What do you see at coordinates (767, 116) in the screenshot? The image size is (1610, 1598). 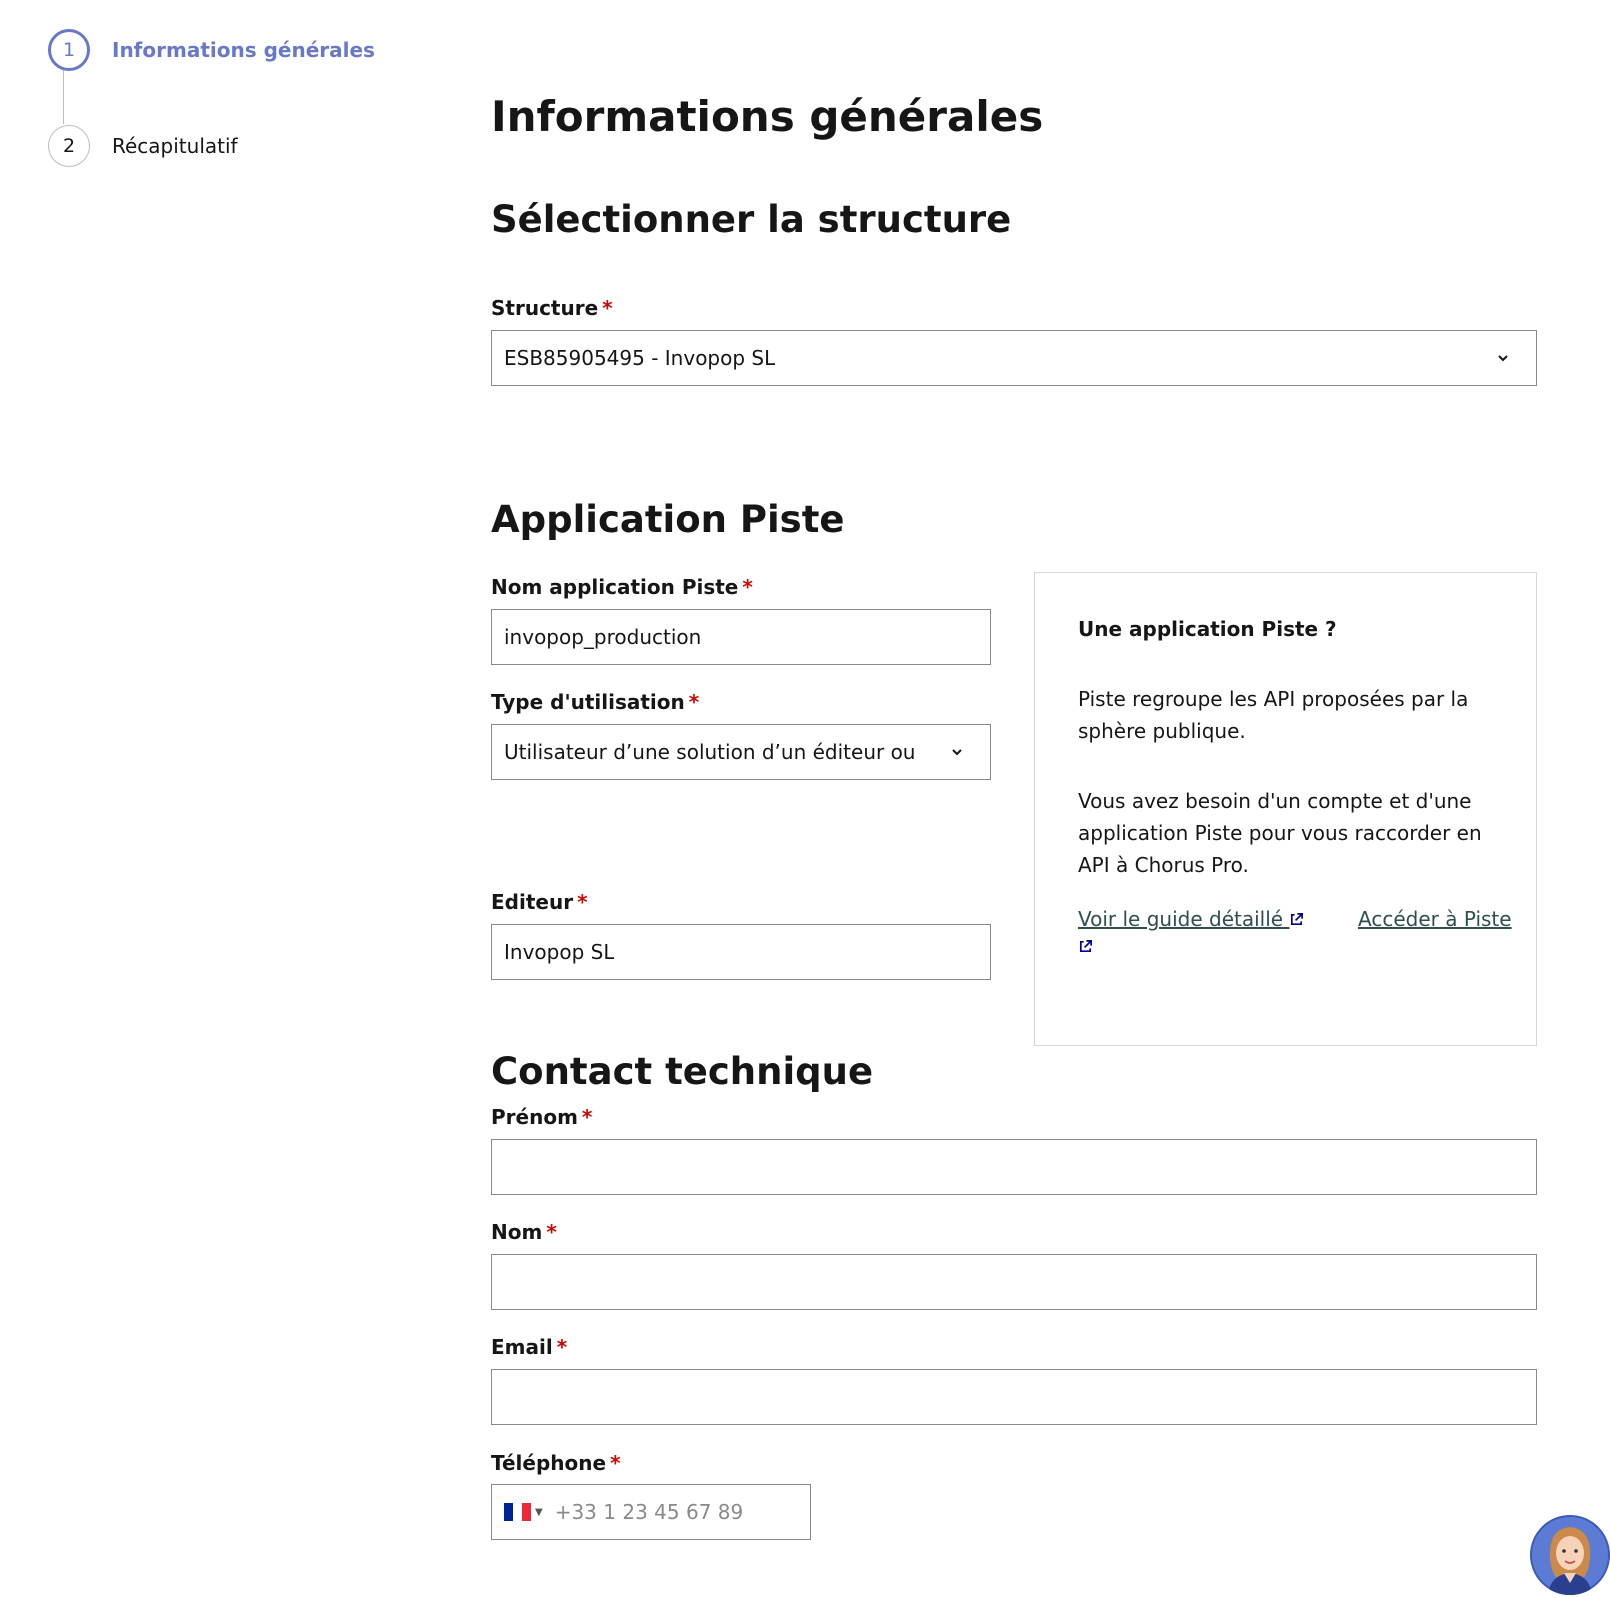 I see `page-title: Informations générales` at bounding box center [767, 116].